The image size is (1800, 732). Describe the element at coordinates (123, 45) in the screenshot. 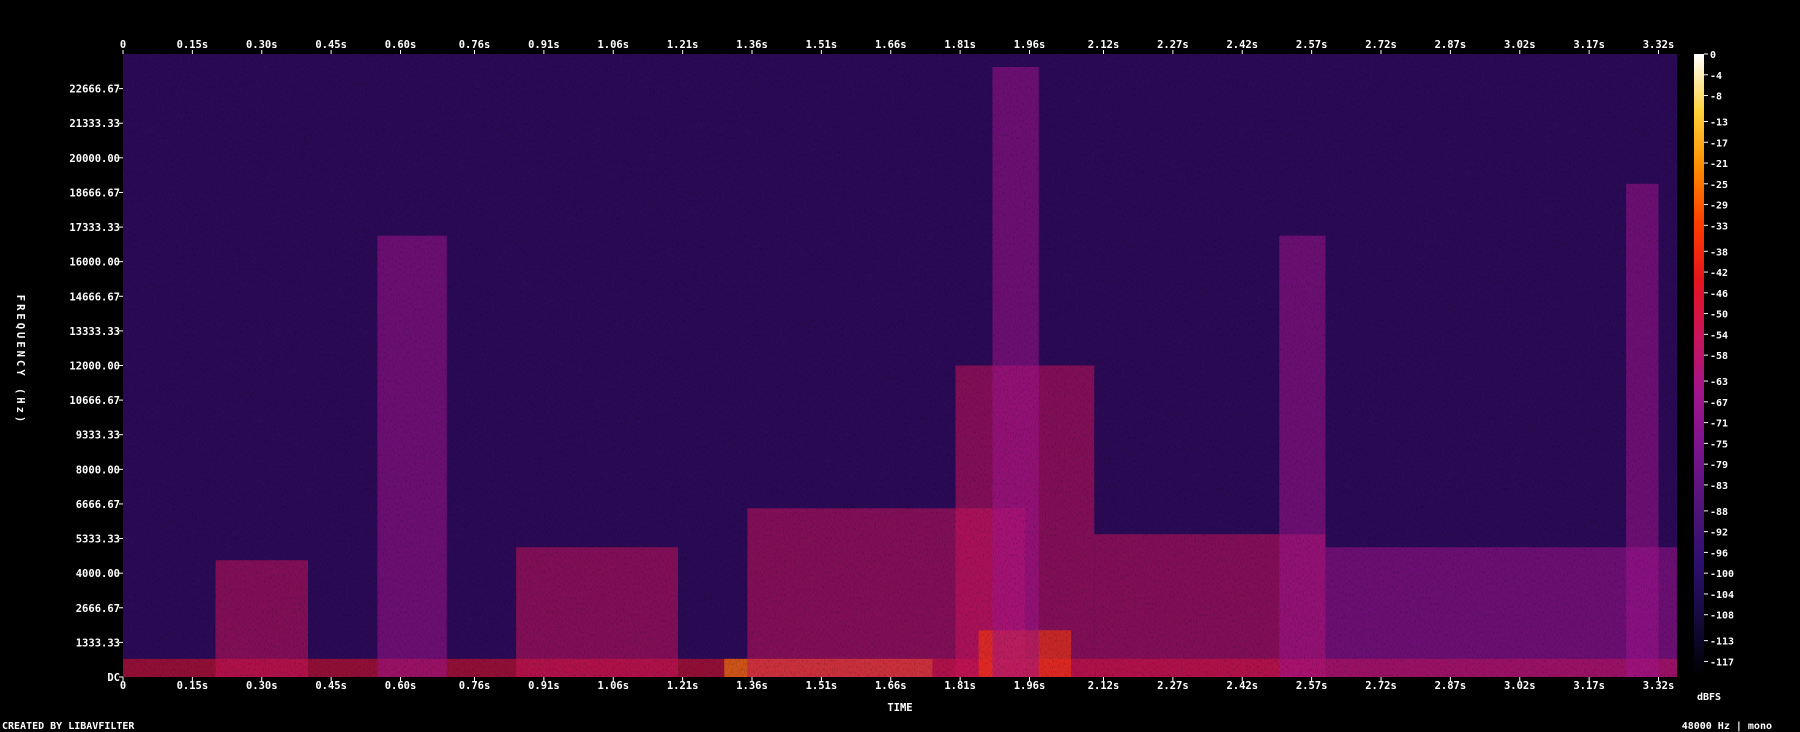

I see `x-tick-top-label: 0` at that location.